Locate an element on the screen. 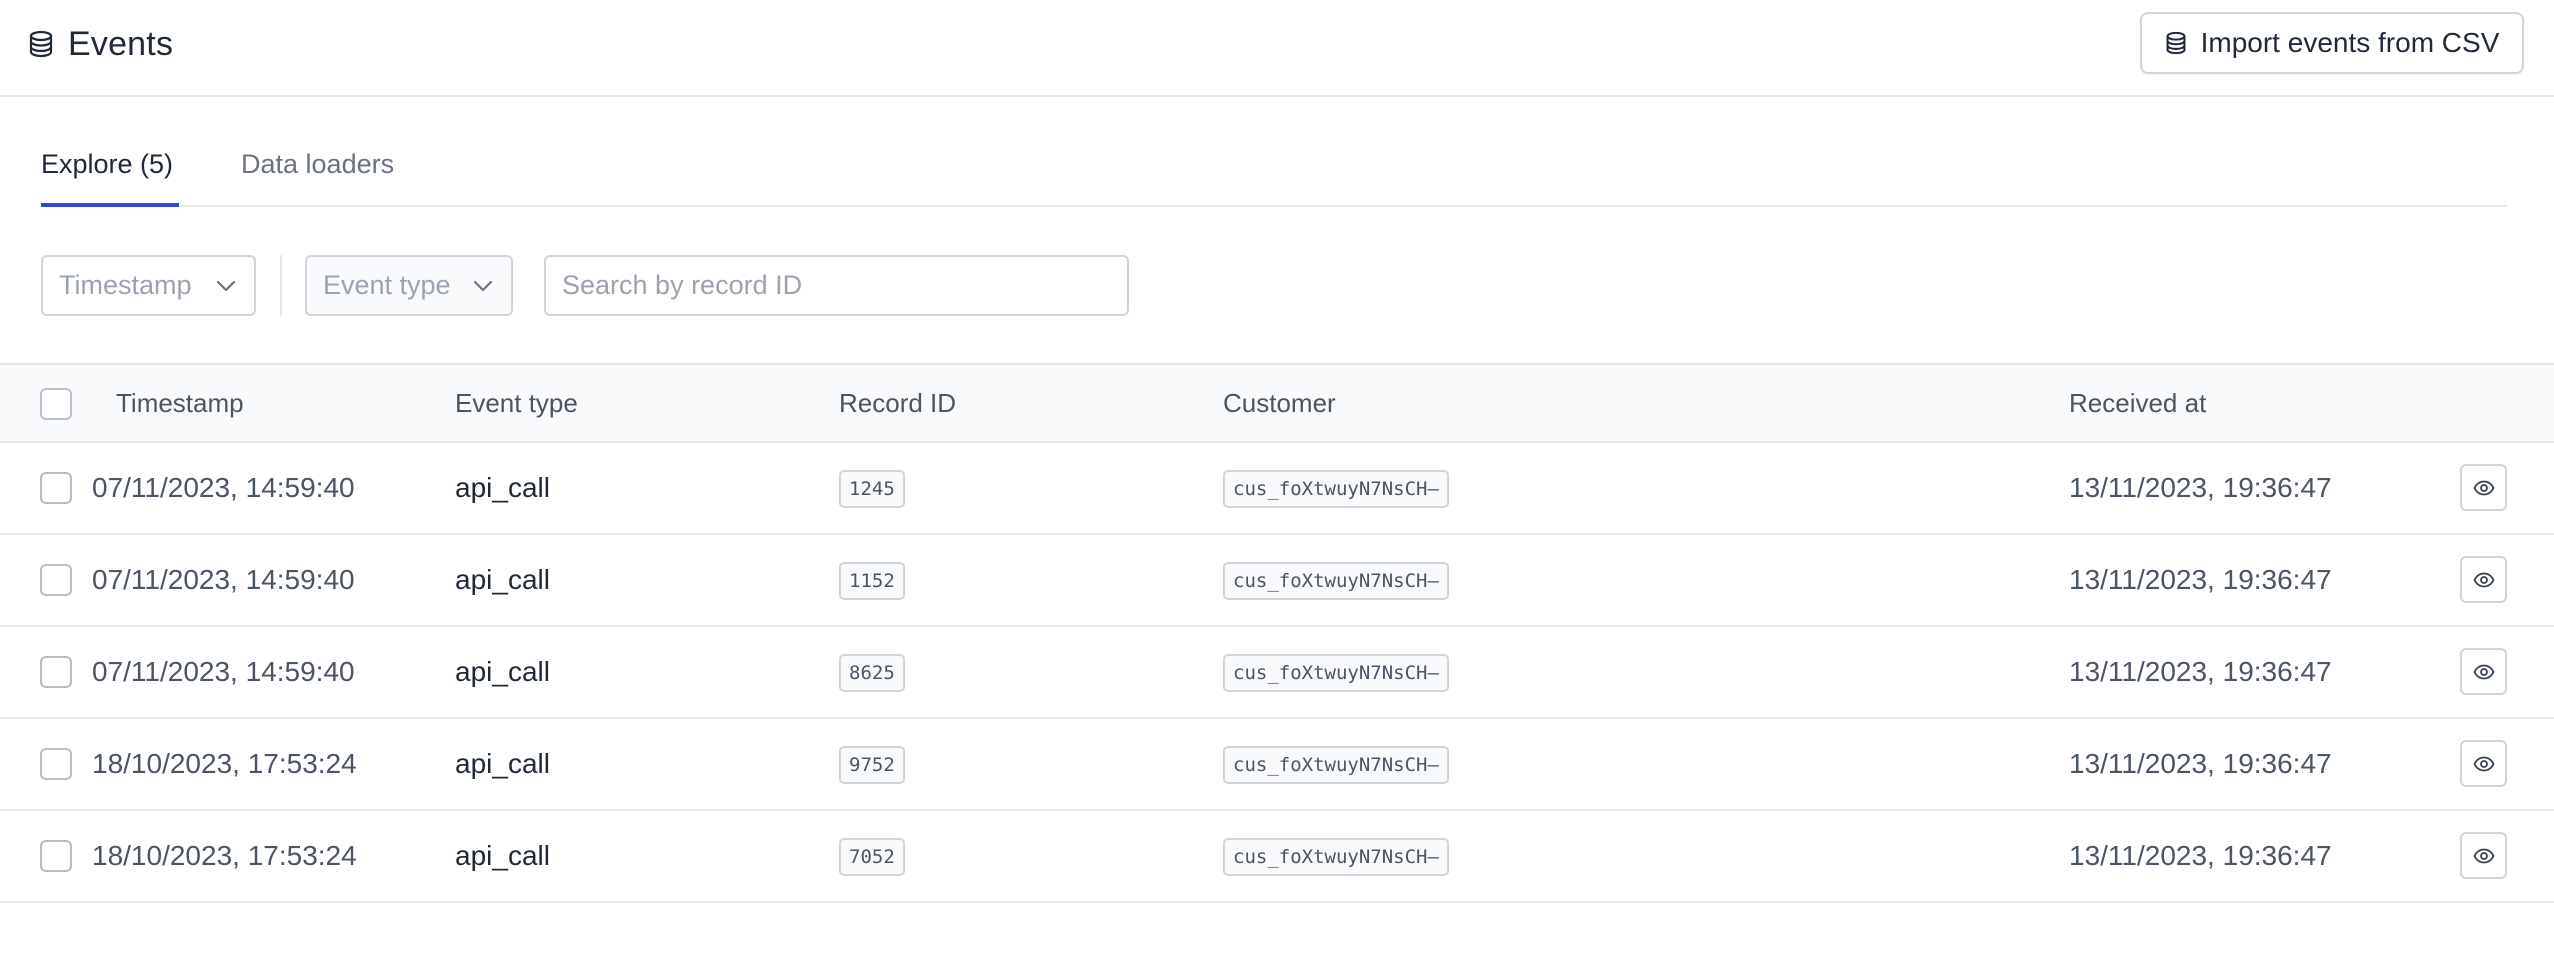 The image size is (2554, 976). page-title: Events is located at coordinates (121, 43).